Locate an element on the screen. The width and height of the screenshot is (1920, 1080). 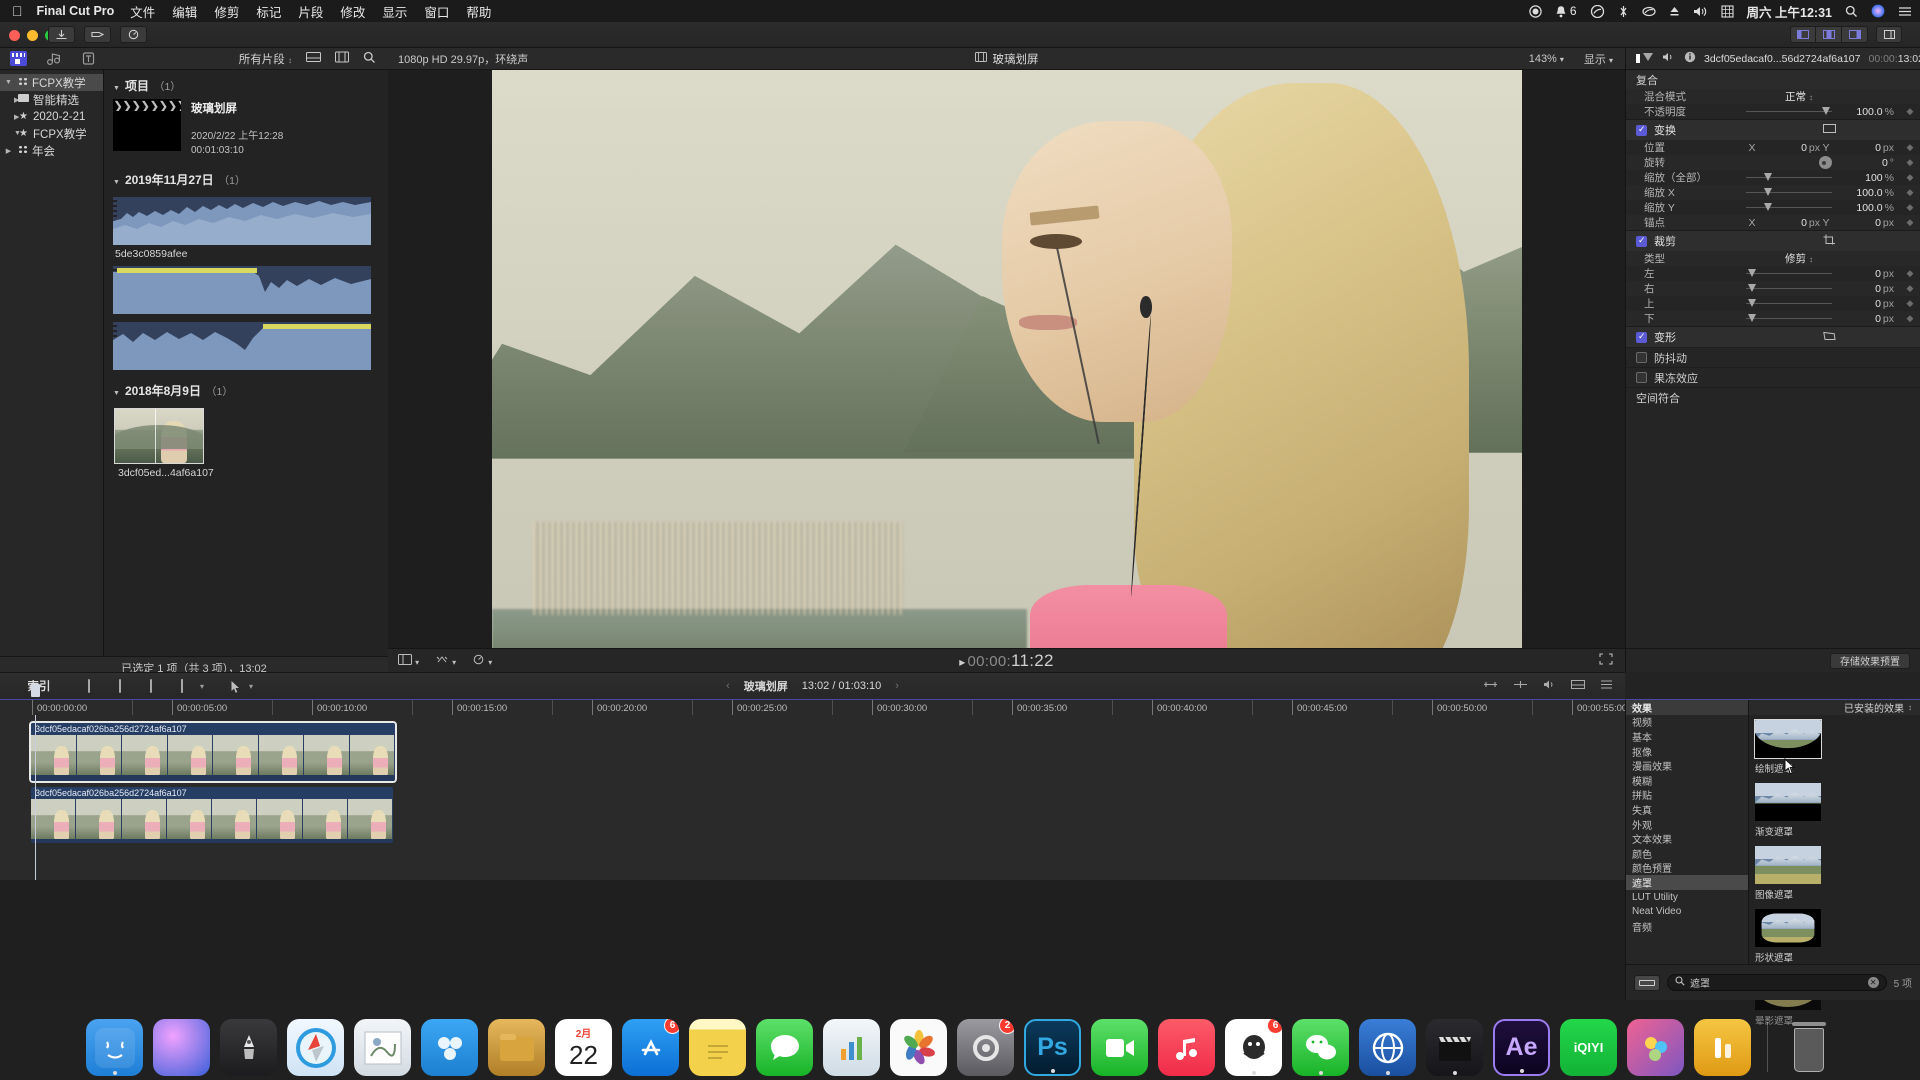
timeline-appearance-icon is located at coordinates (1578, 686).